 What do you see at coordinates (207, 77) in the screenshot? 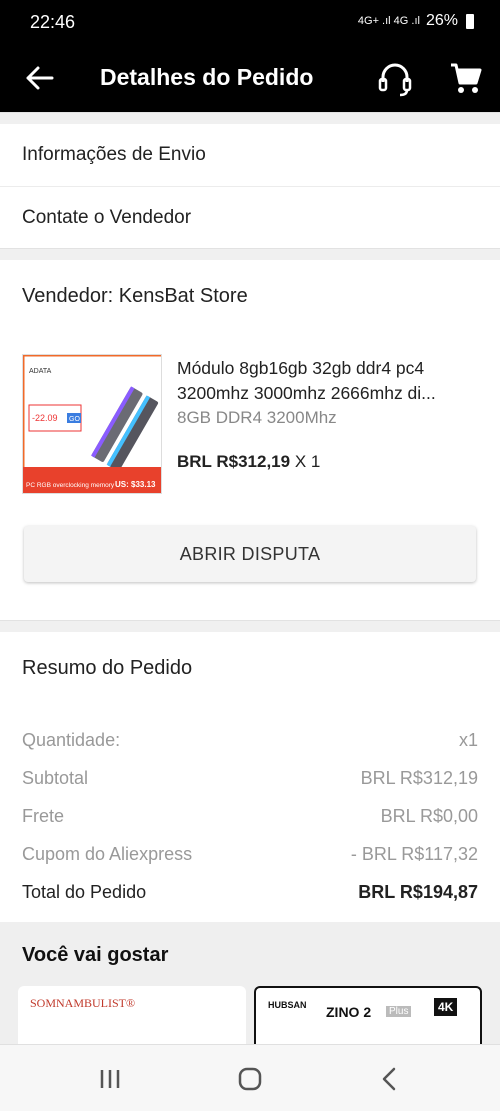
I see `page-title: Detalhes do Pedido` at bounding box center [207, 77].